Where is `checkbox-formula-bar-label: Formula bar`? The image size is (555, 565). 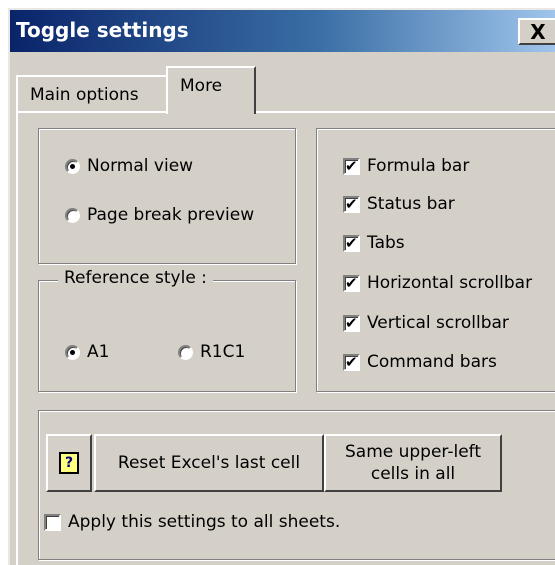 checkbox-formula-bar-label: Formula bar is located at coordinates (418, 166).